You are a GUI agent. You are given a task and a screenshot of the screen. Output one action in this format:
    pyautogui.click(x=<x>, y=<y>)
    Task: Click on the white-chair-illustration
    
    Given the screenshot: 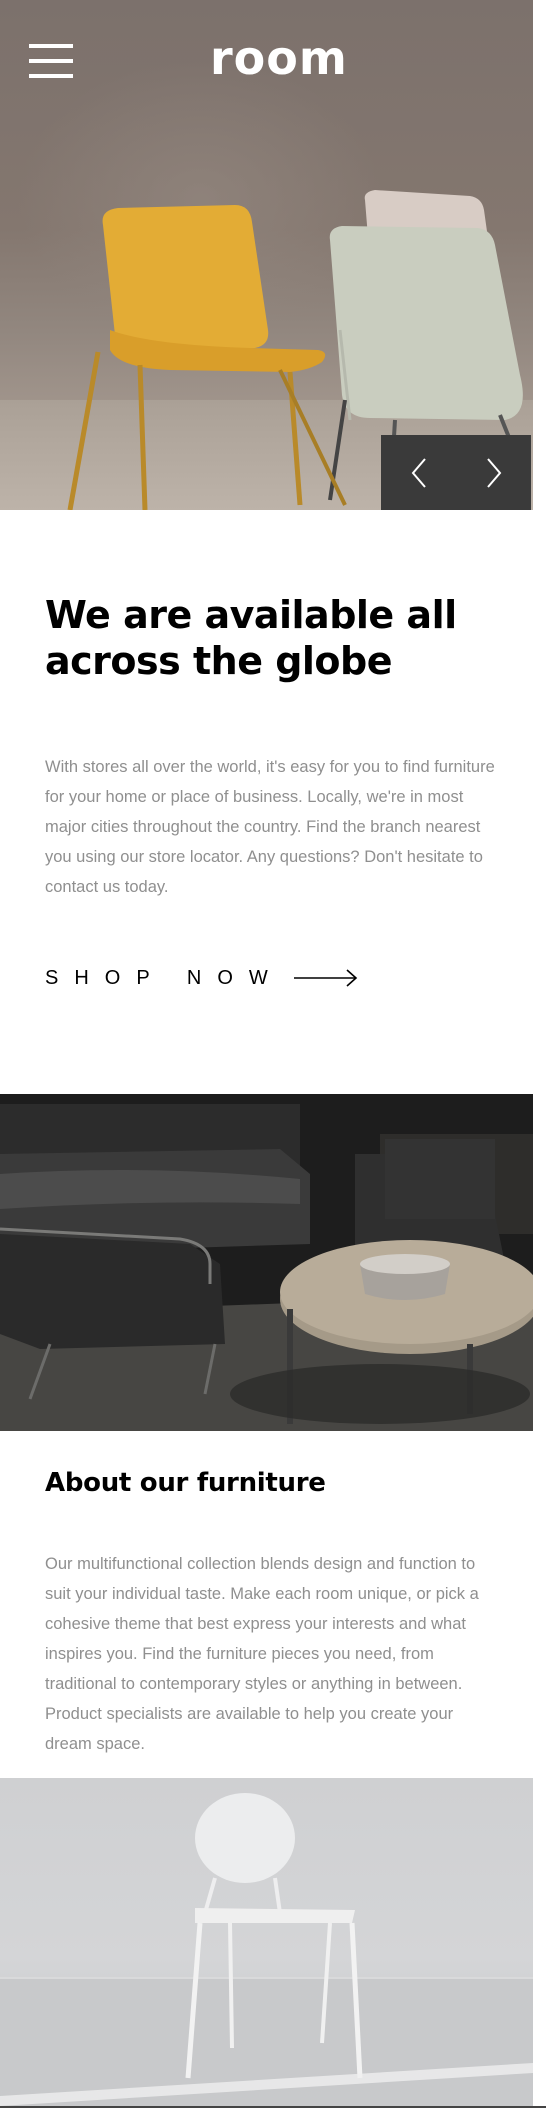 What is the action you would take?
    pyautogui.click(x=266, y=1949)
    